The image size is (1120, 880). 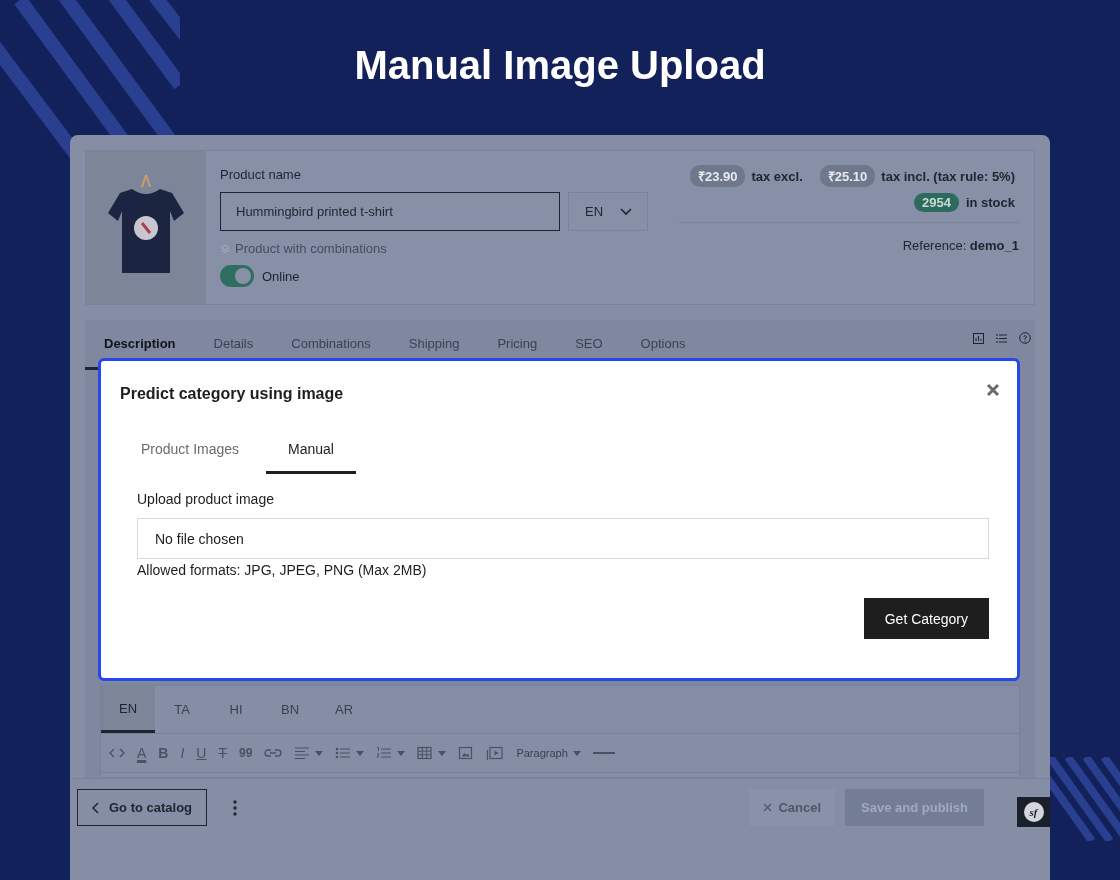 What do you see at coordinates (1025, 338) in the screenshot?
I see `help-icon` at bounding box center [1025, 338].